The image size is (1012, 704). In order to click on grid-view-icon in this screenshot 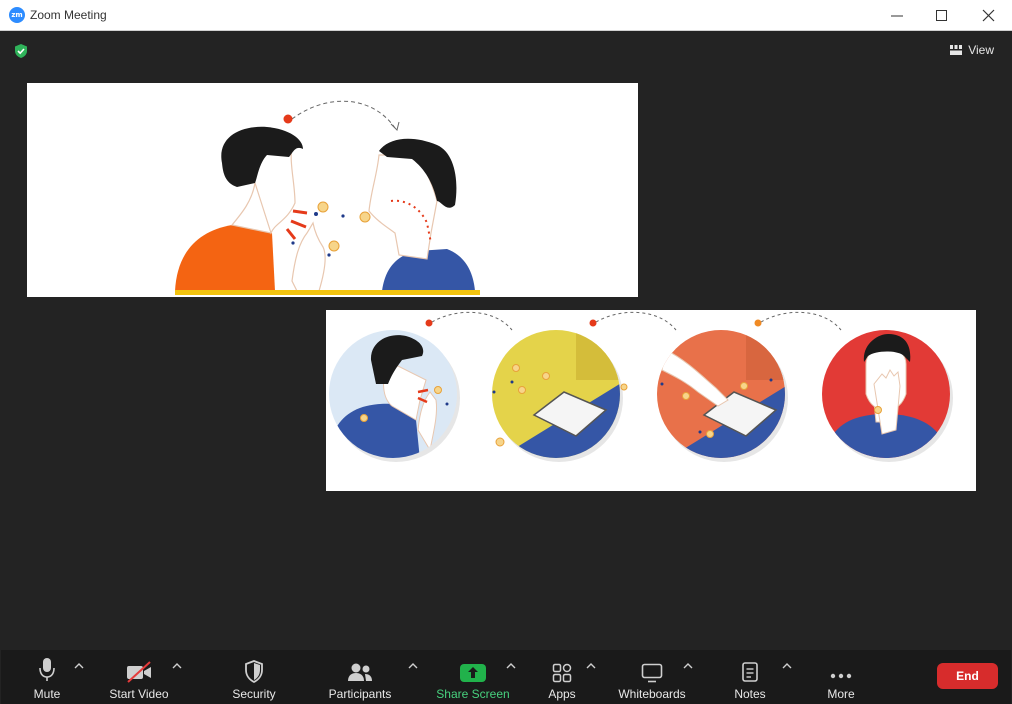, I will do `click(956, 50)`.